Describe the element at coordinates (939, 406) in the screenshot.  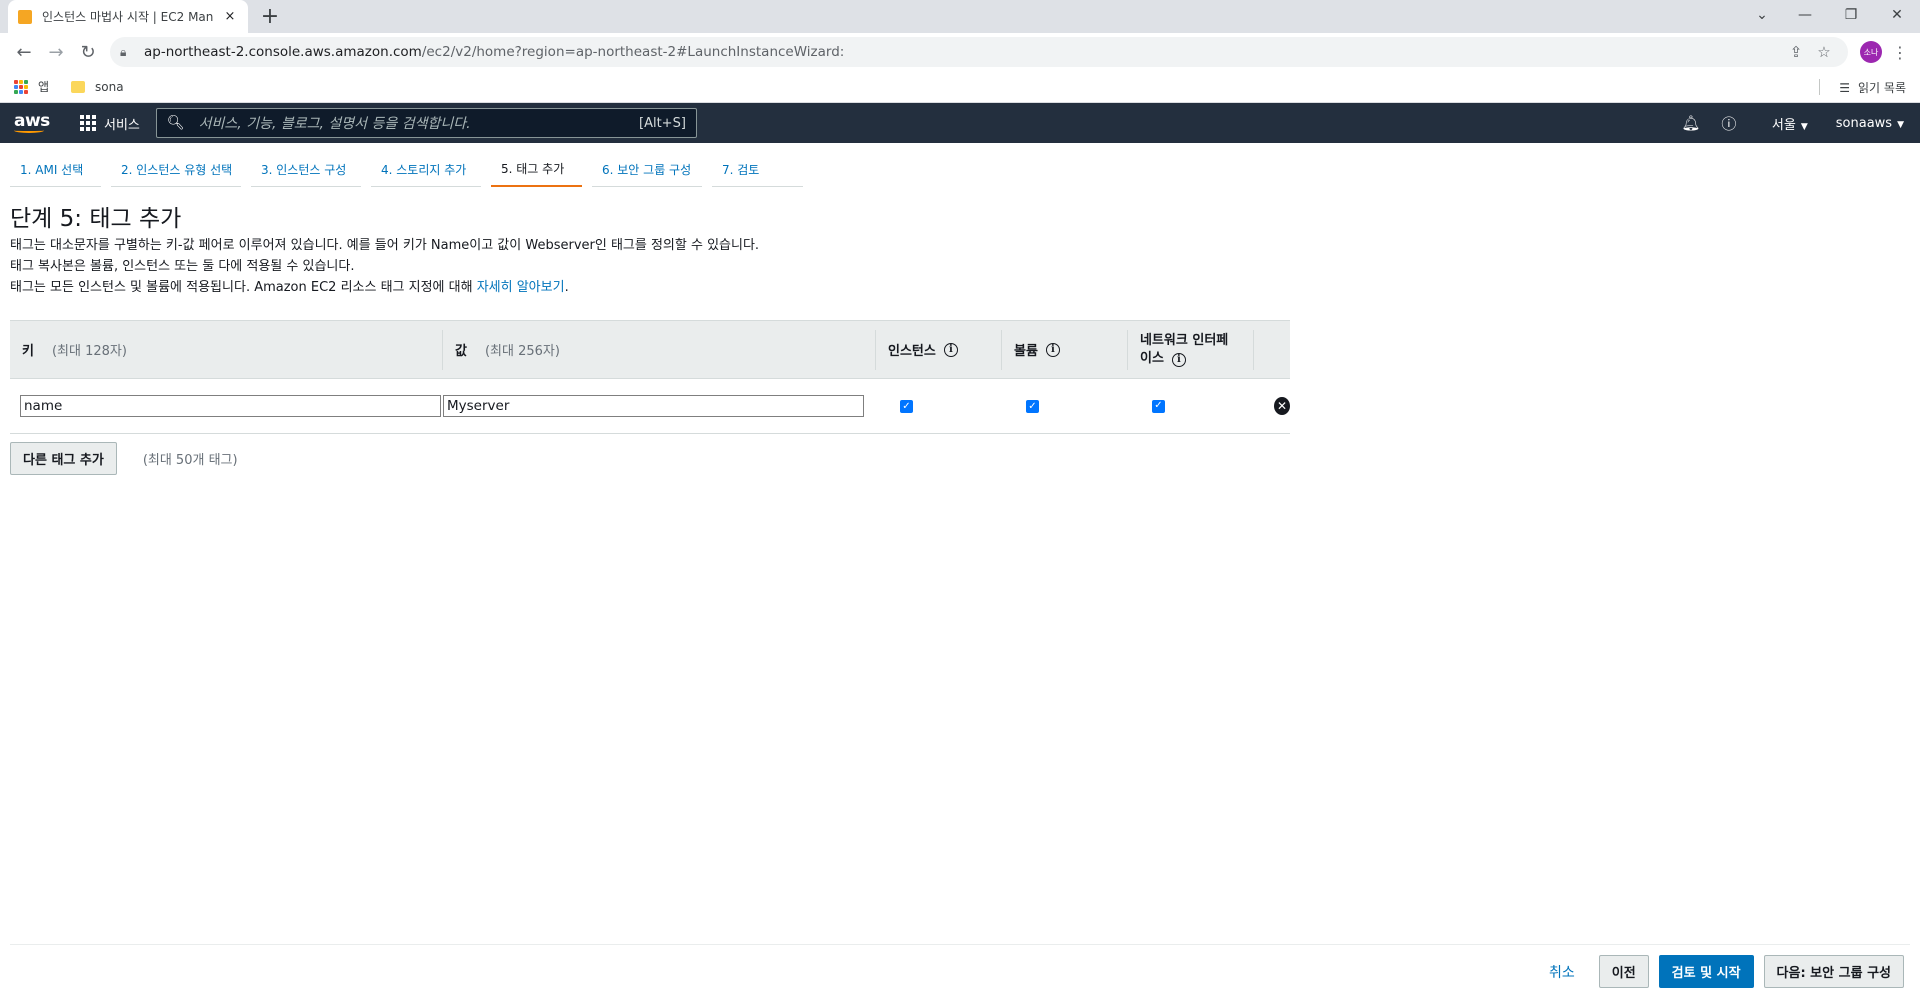
I see `instance-cell: ✓` at that location.